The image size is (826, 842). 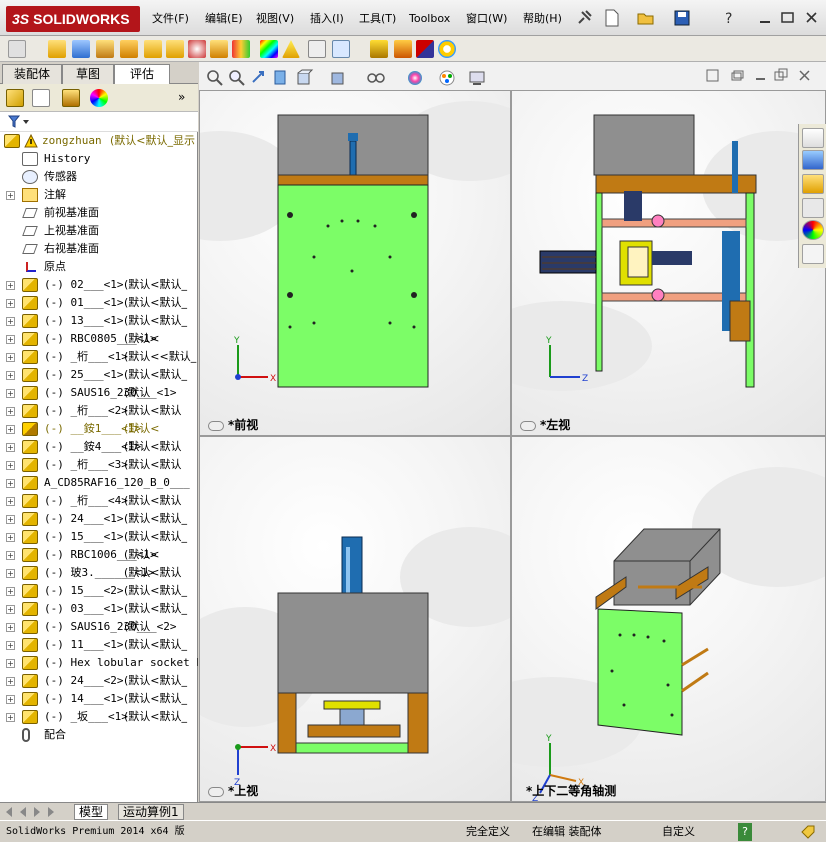 What do you see at coordinates (317, 49) in the screenshot?
I see `explode-line-sketch-icon` at bounding box center [317, 49].